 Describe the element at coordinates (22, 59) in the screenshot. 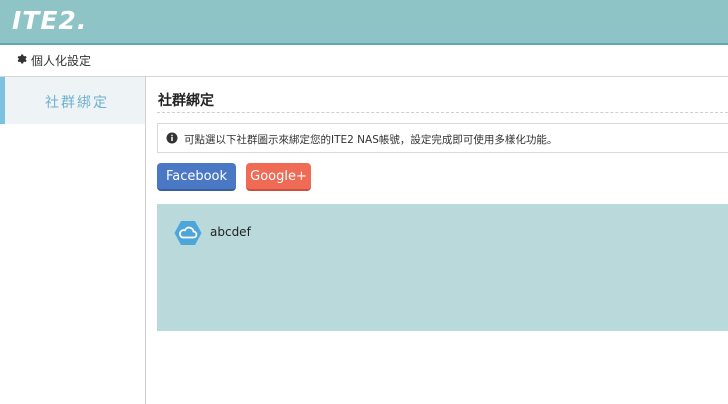

I see `gear-icon` at that location.